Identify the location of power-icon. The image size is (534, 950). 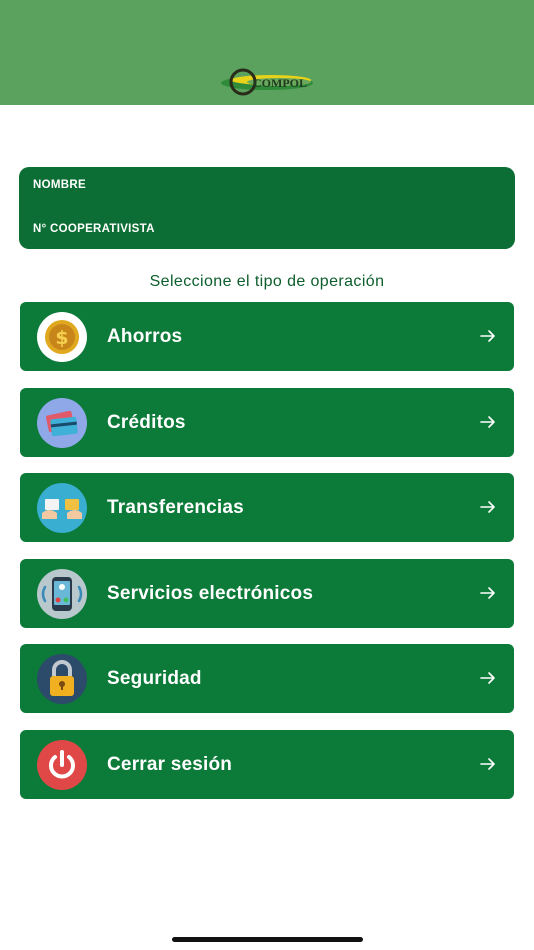
(62, 765).